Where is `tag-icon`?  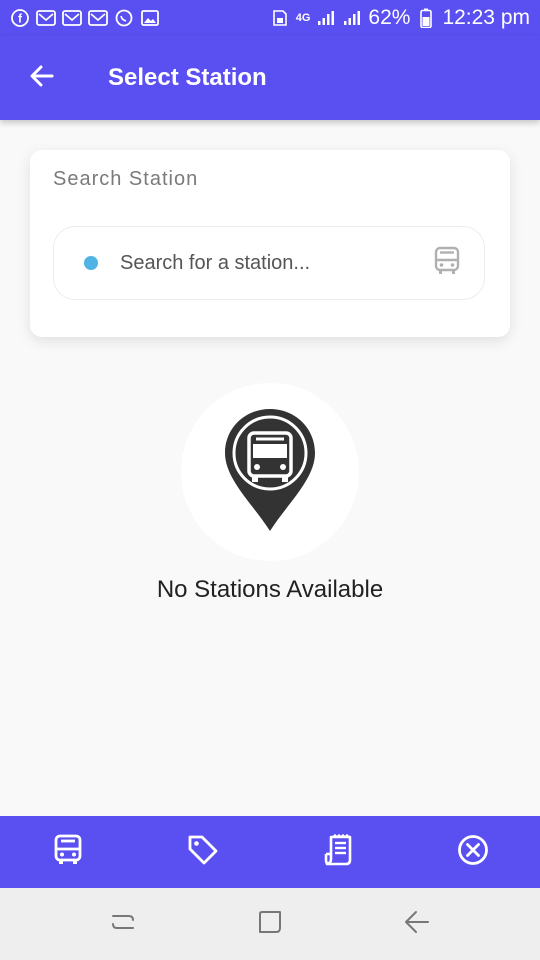 tag-icon is located at coordinates (203, 852).